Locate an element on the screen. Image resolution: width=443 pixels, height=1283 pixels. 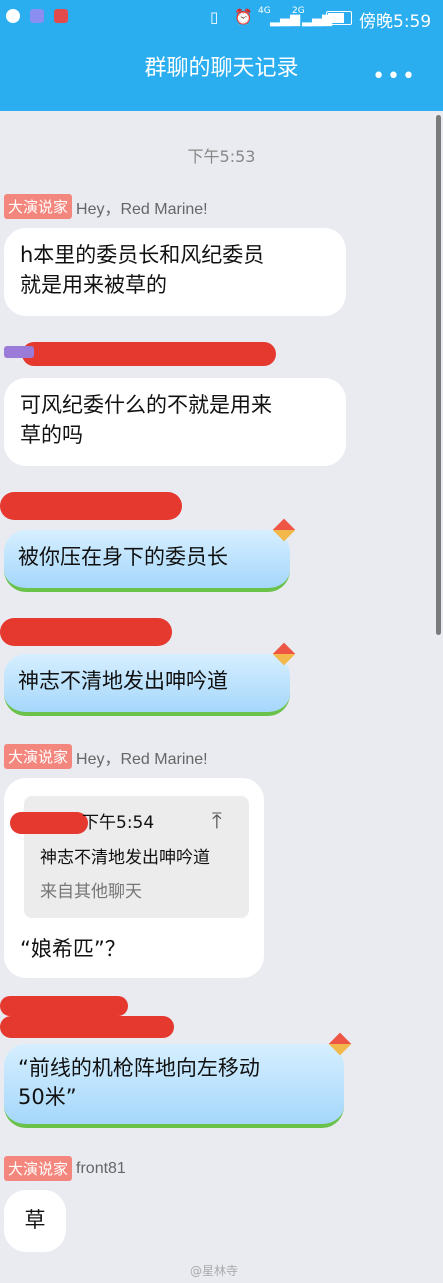
watermark: @星林寺 is located at coordinates (214, 1271).